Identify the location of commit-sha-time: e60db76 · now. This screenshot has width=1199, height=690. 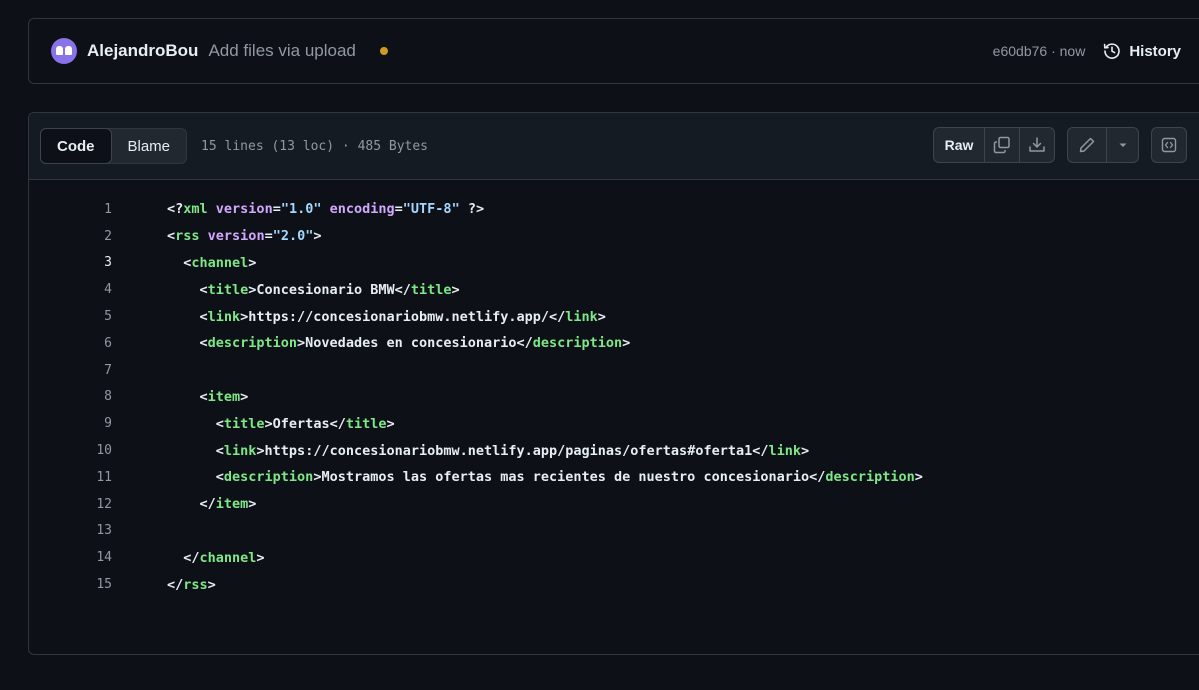
(1039, 51).